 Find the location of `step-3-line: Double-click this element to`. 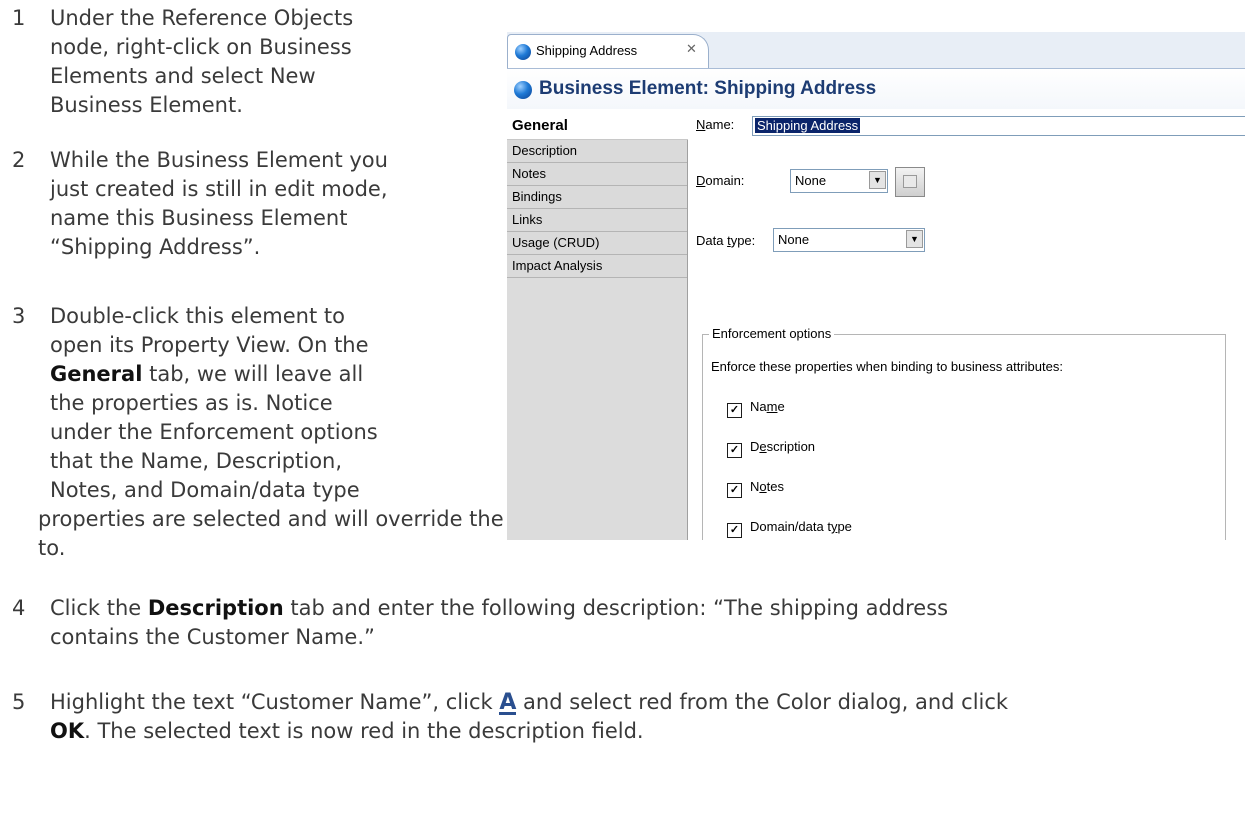

step-3-line: Double-click this element to is located at coordinates (197, 316).